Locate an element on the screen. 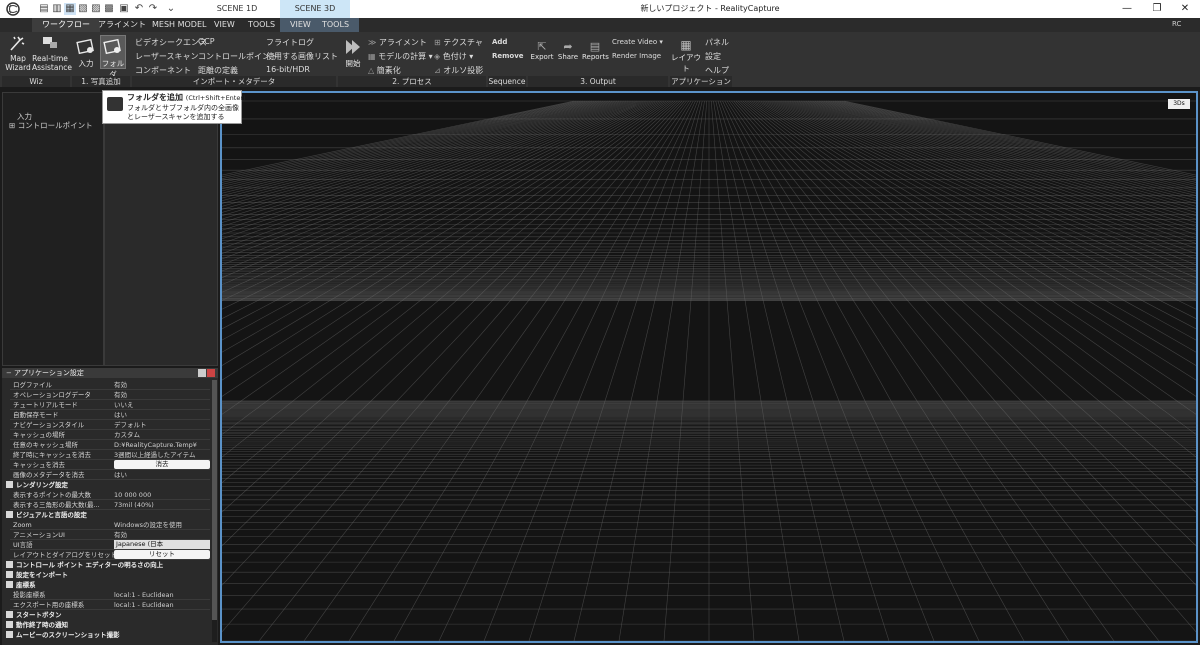  layout-5-icon: ▨ is located at coordinates (96, 9).